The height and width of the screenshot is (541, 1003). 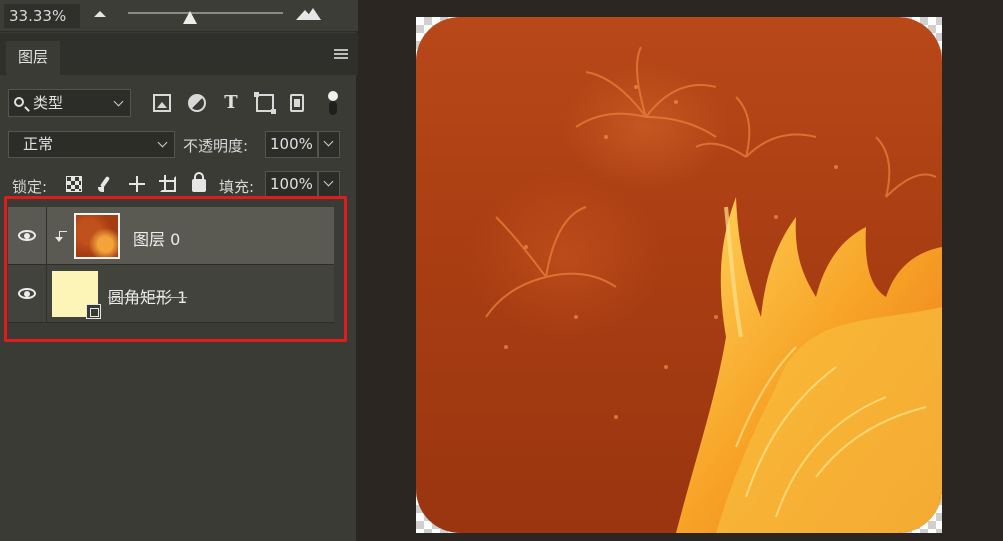 What do you see at coordinates (205, 13) in the screenshot?
I see `zoom-slider-track` at bounding box center [205, 13].